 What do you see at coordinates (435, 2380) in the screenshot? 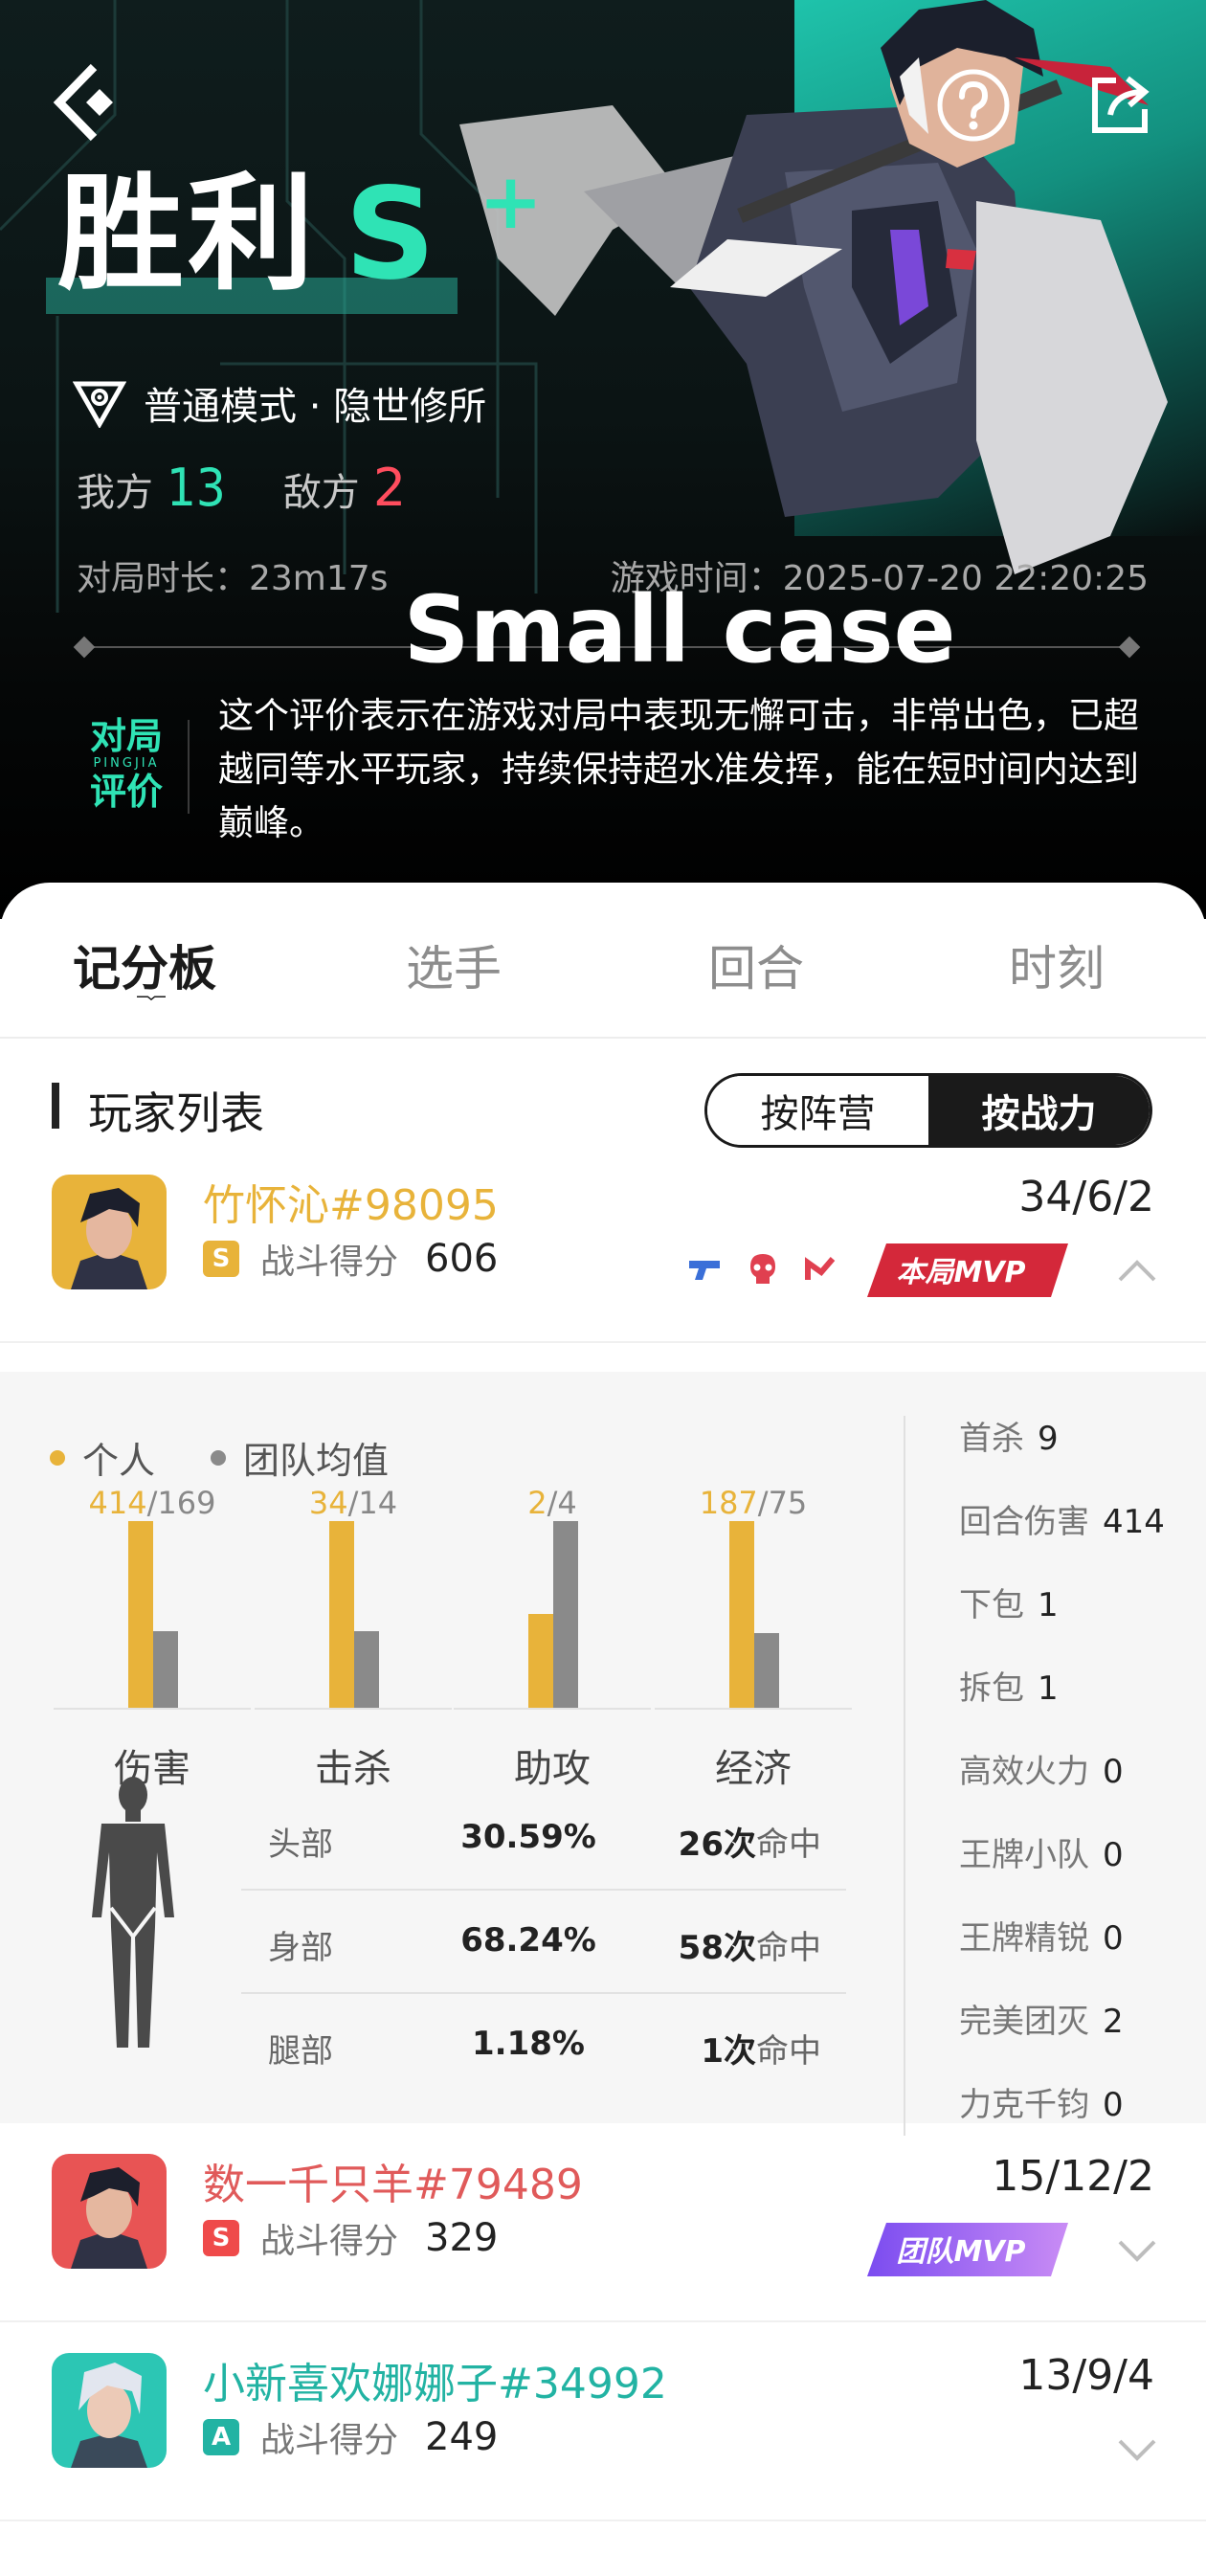
I see `player-name: 小新喜欢娜娜子#34992` at bounding box center [435, 2380].